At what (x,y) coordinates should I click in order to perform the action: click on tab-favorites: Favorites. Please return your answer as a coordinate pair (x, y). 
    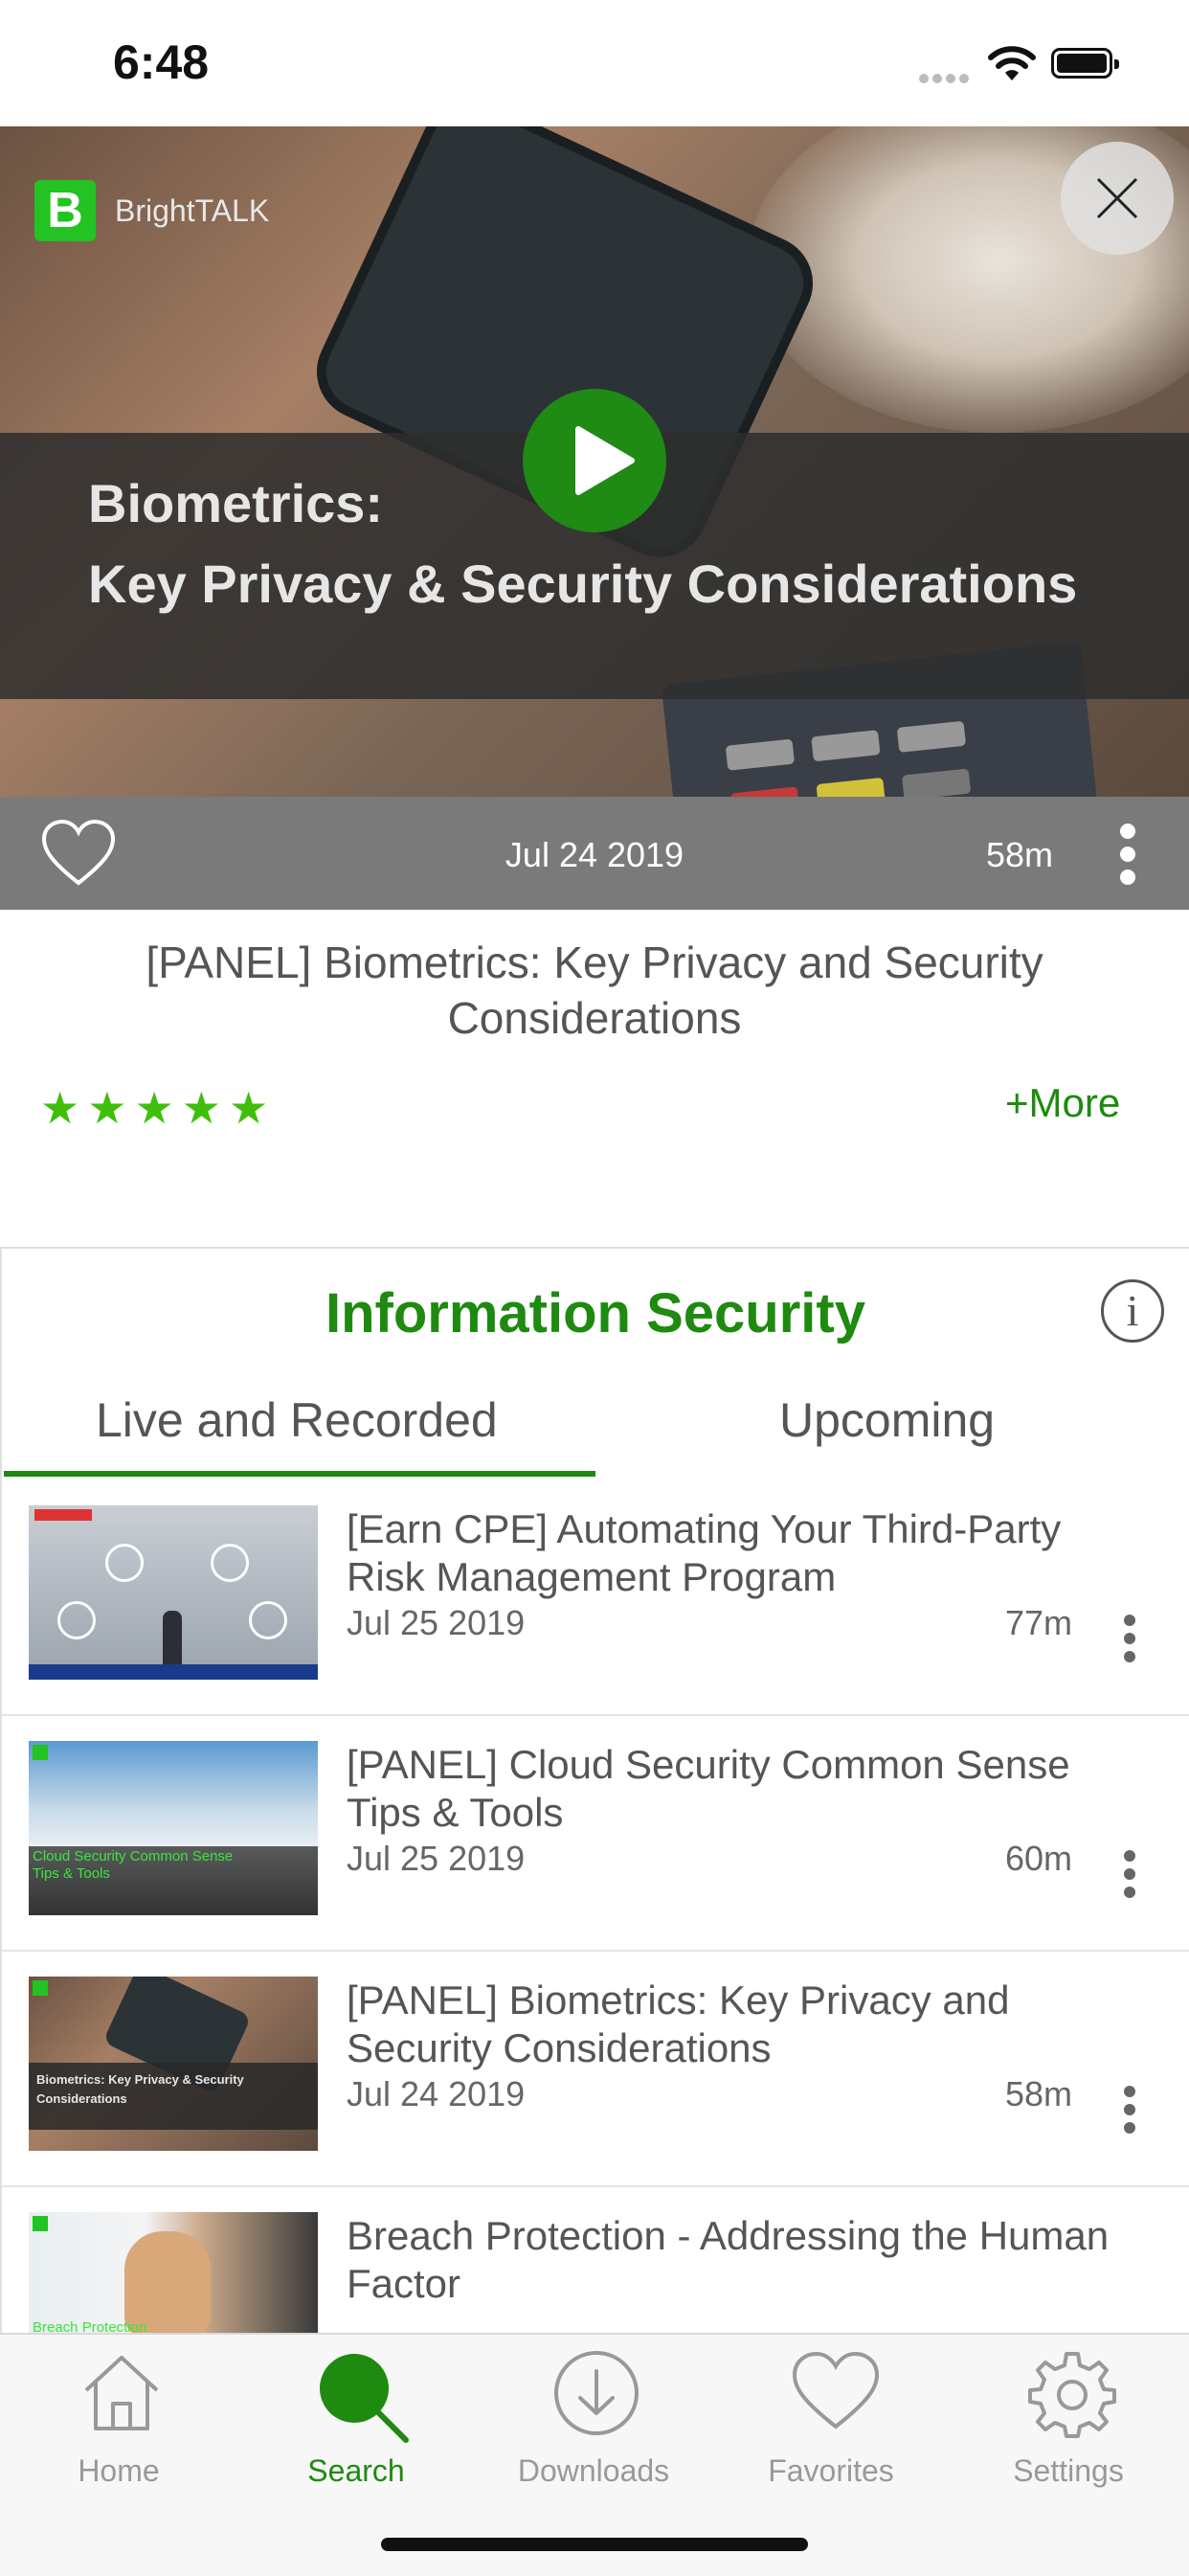
    Looking at the image, I should click on (831, 2416).